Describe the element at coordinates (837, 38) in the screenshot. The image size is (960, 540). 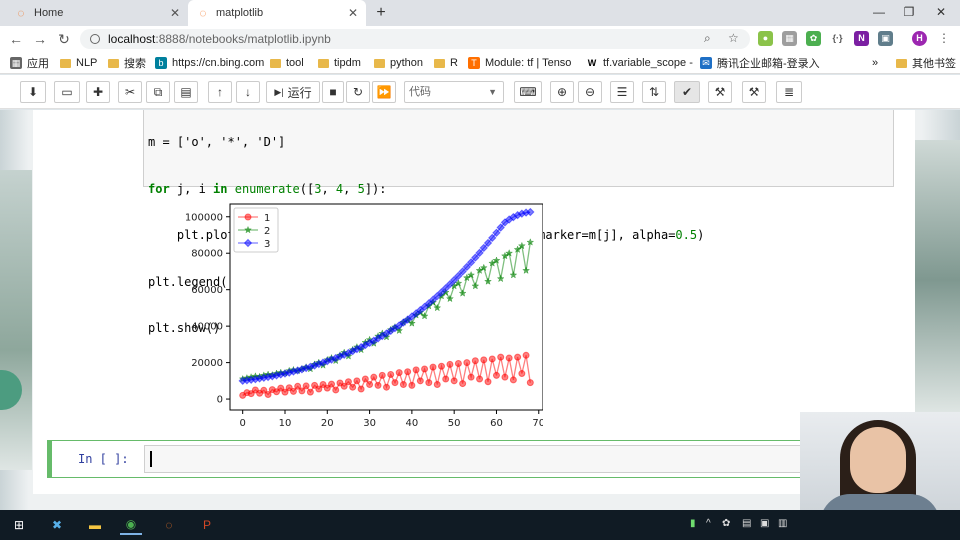
I see `extension-icon: {·}` at that location.